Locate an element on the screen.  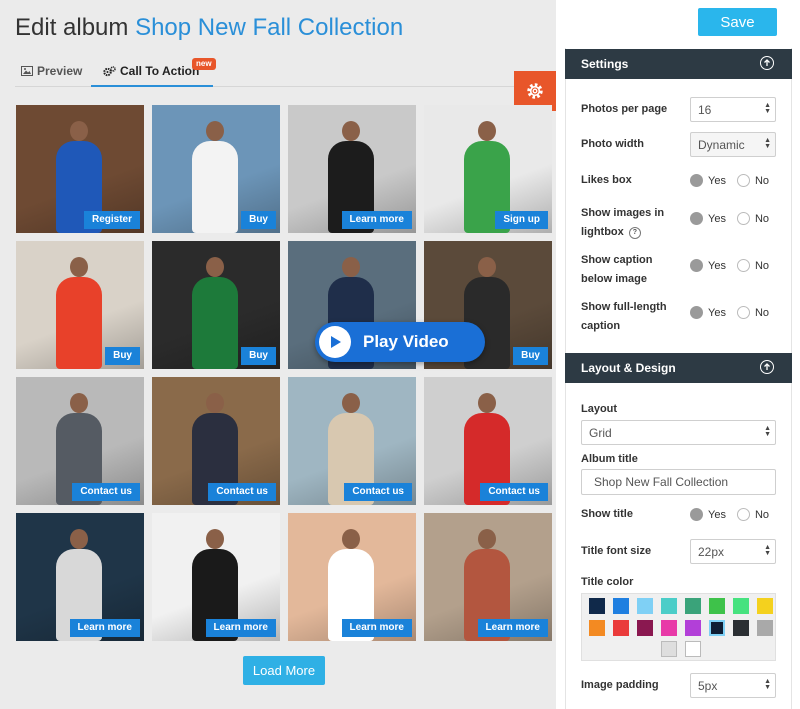
caption-yes: Yes is located at coordinates (708, 265).